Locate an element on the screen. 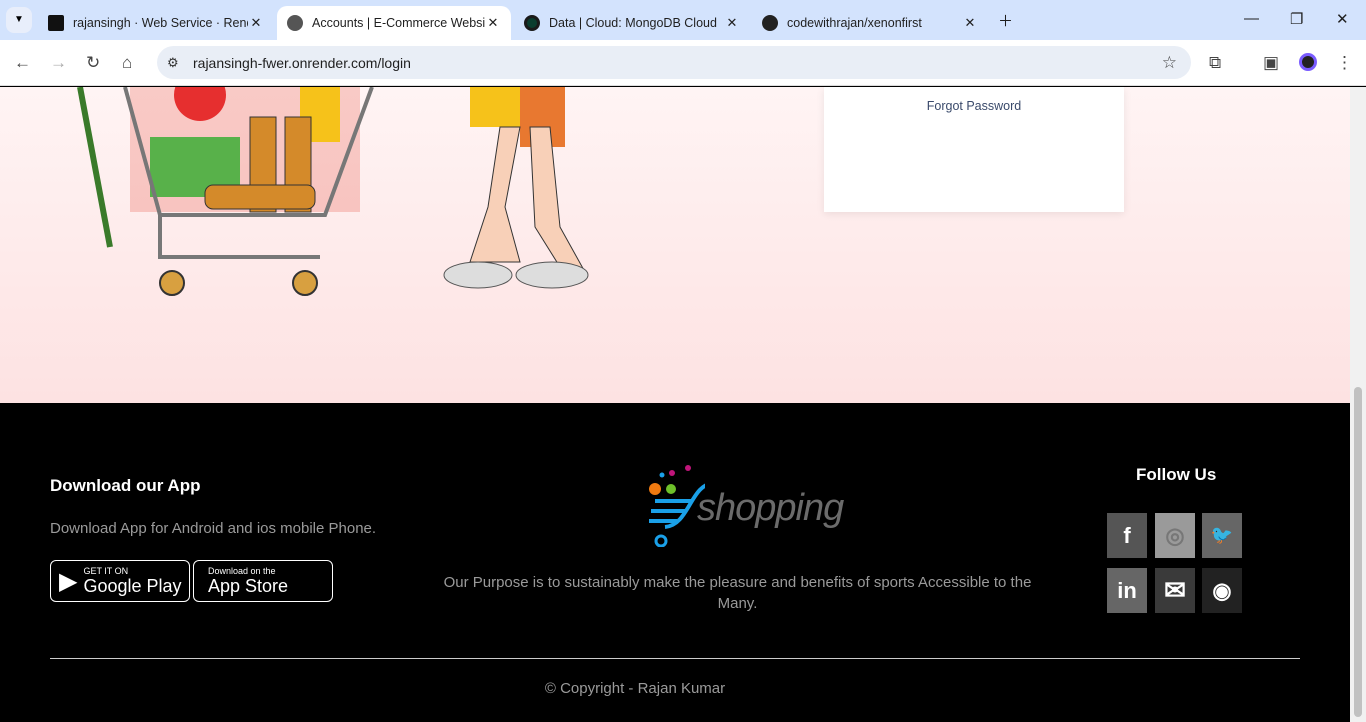 This screenshot has width=1366, height=722. google-play-icon: ▶ is located at coordinates (68, 581).